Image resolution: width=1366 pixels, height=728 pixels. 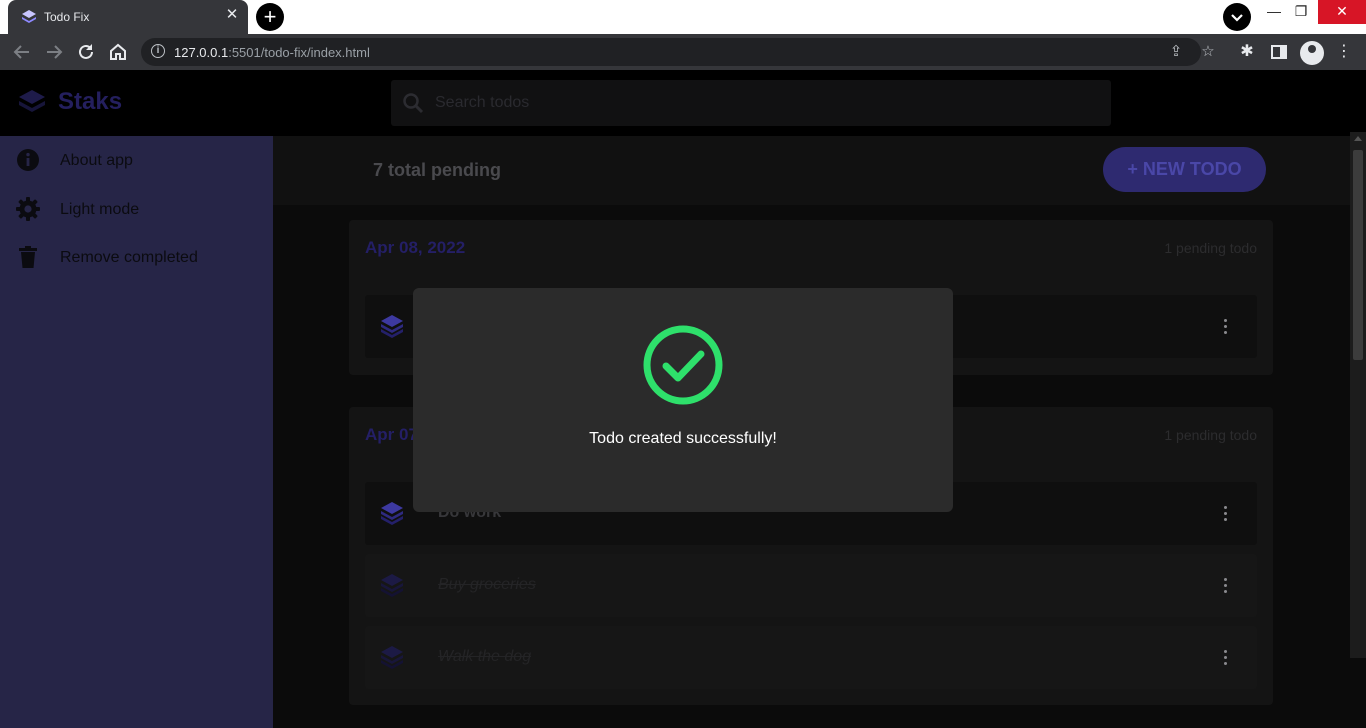 I want to click on todo-item-completed: Buy groceries, so click(x=811, y=585).